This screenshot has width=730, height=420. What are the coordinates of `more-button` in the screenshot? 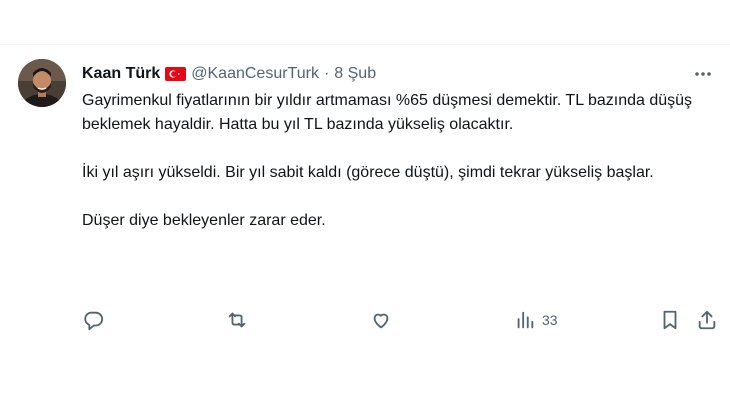 It's located at (703, 74).